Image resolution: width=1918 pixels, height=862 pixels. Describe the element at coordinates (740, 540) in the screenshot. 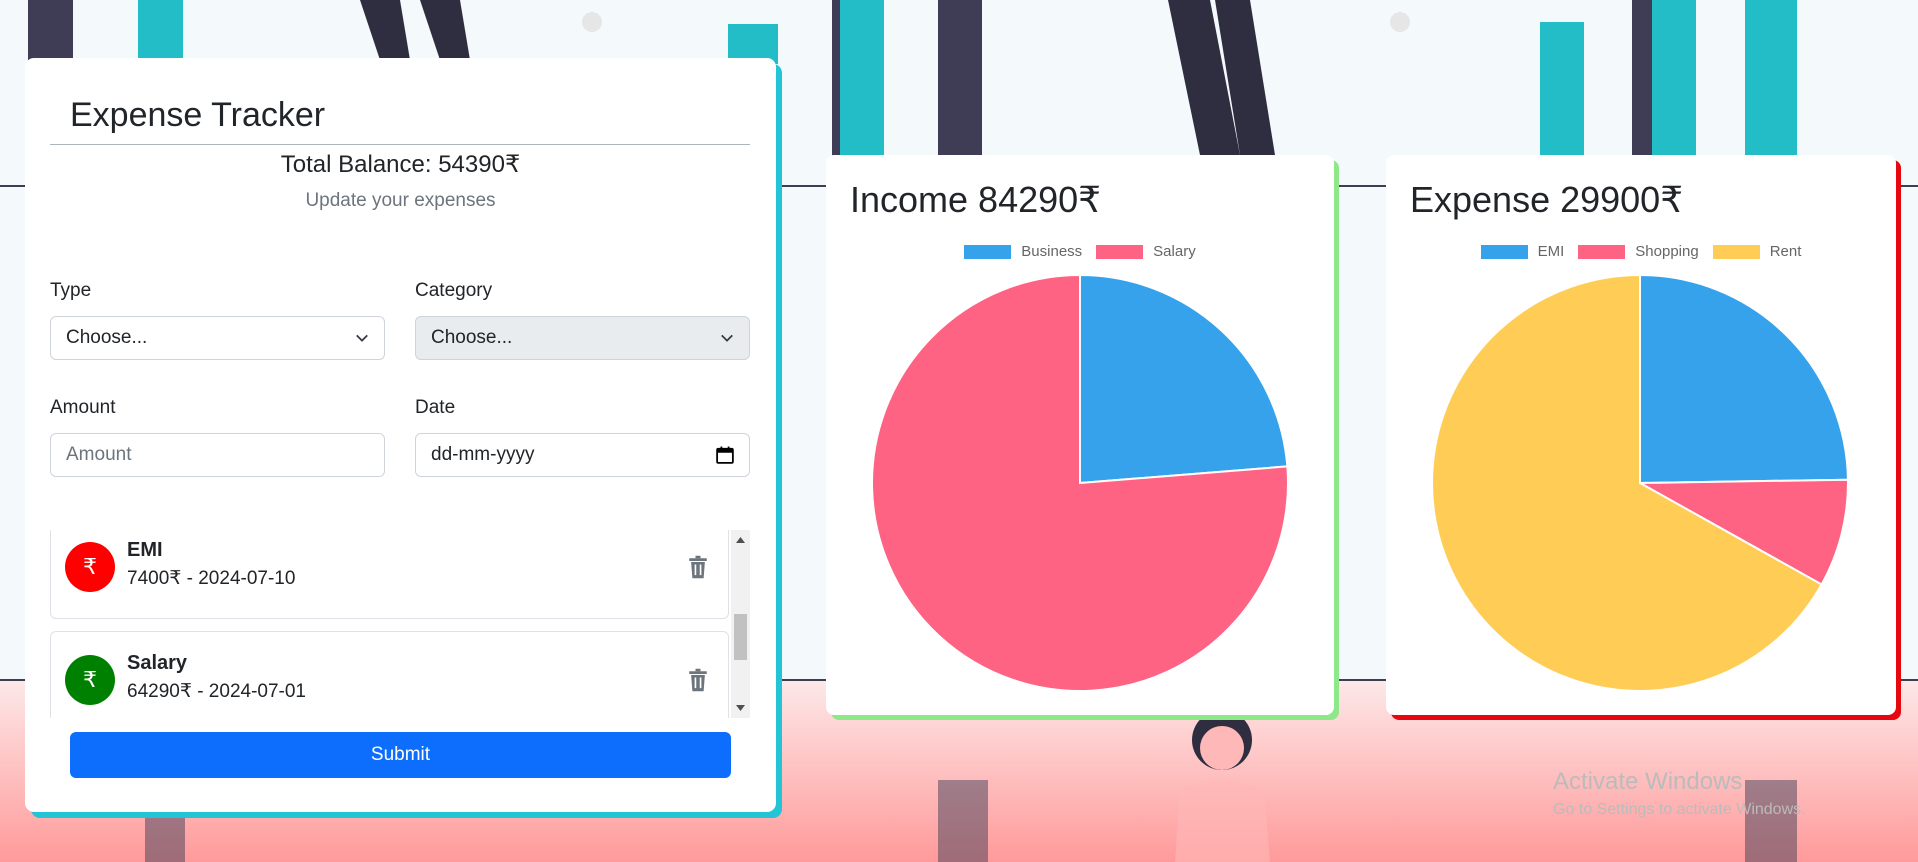

I see `scroll-up-arrow-icon` at that location.